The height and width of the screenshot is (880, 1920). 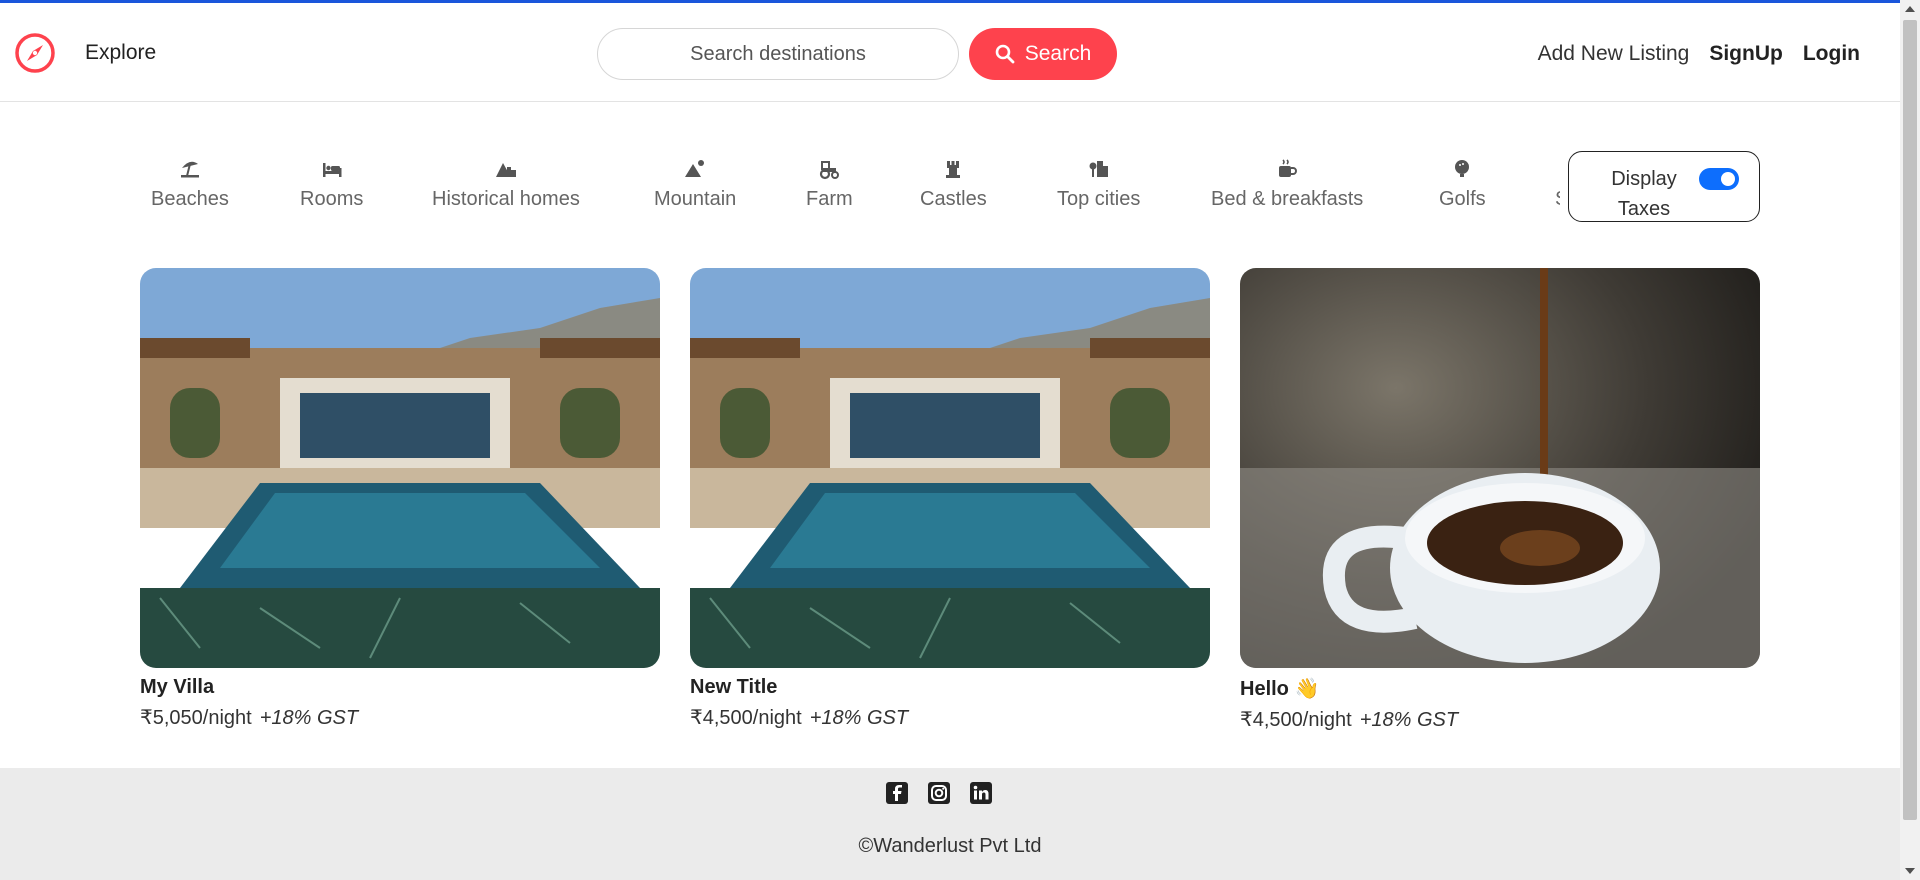 I want to click on search-icon, so click(x=1005, y=54).